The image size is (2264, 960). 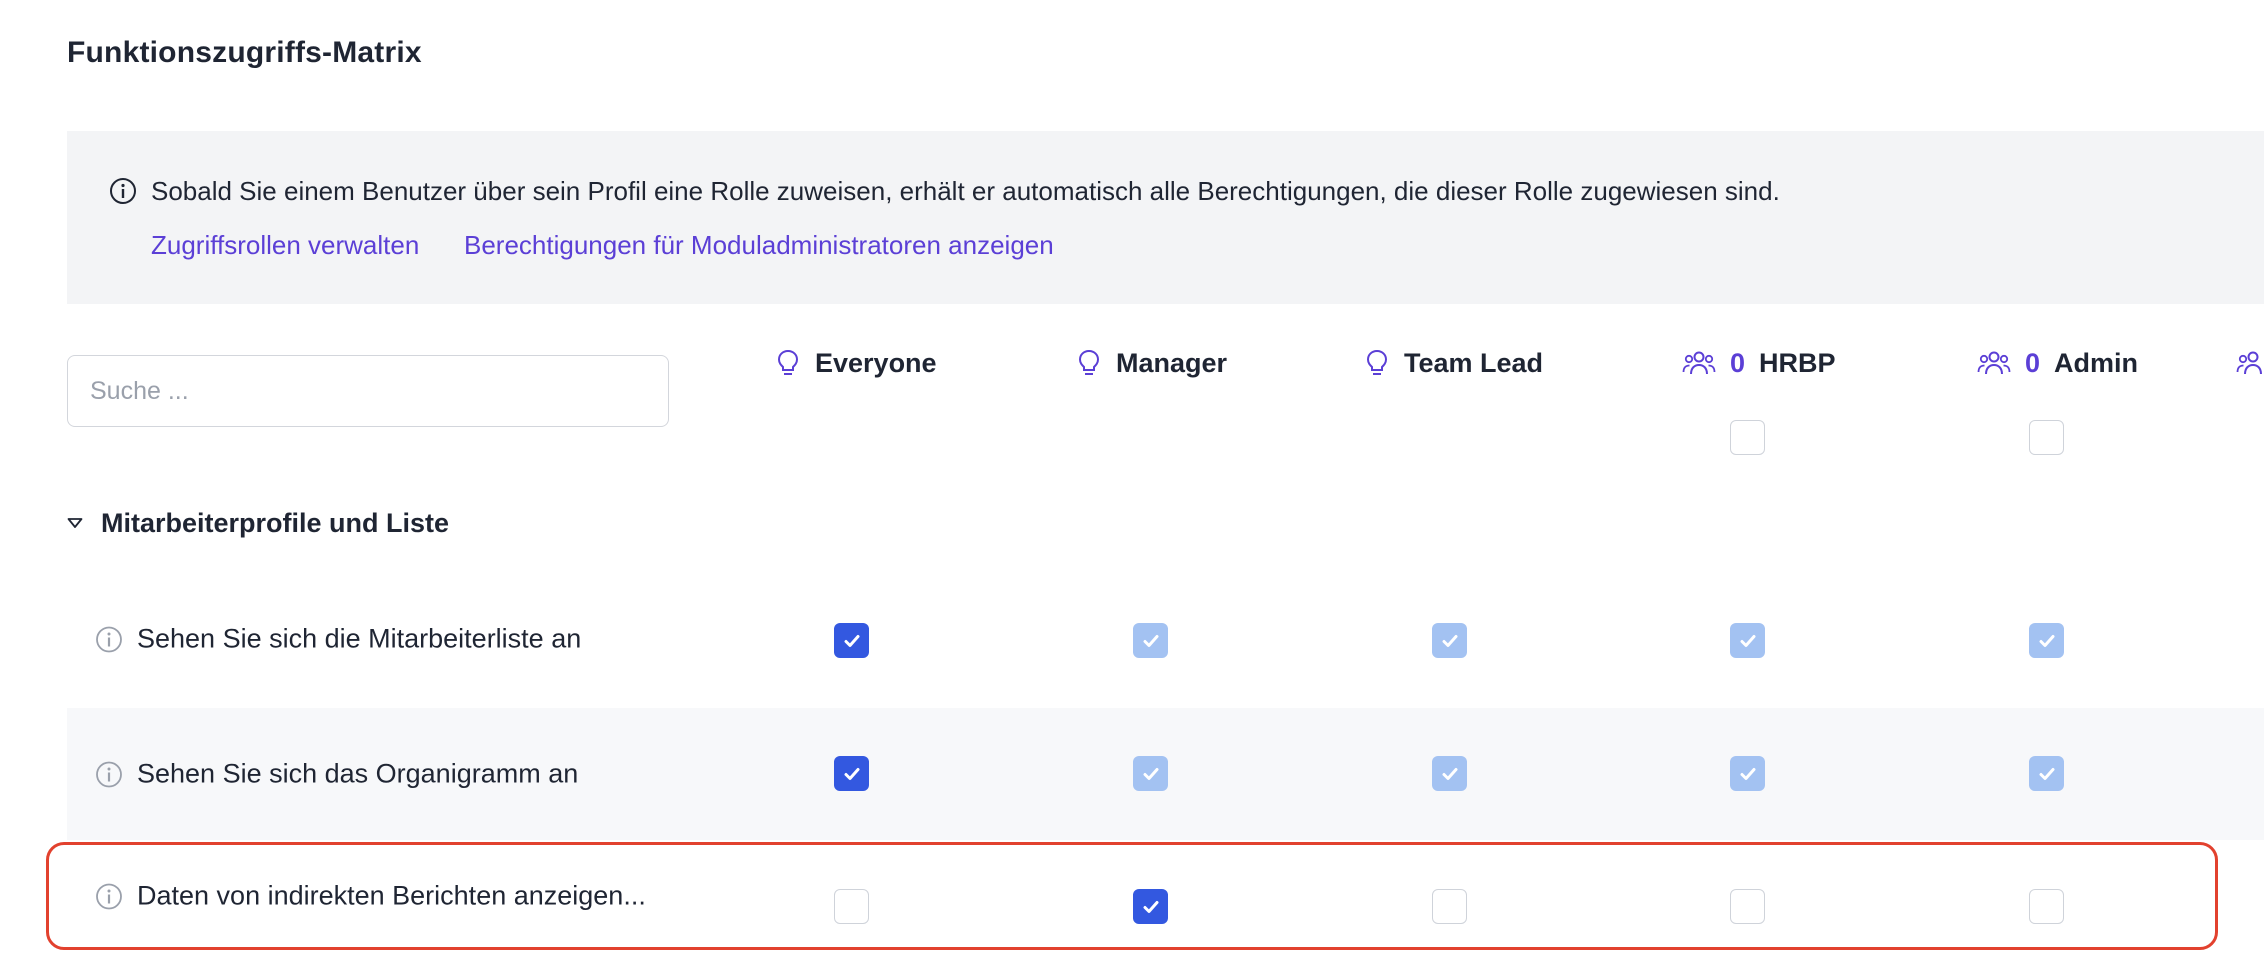 I want to click on column-label: HRBP, so click(x=1797, y=362).